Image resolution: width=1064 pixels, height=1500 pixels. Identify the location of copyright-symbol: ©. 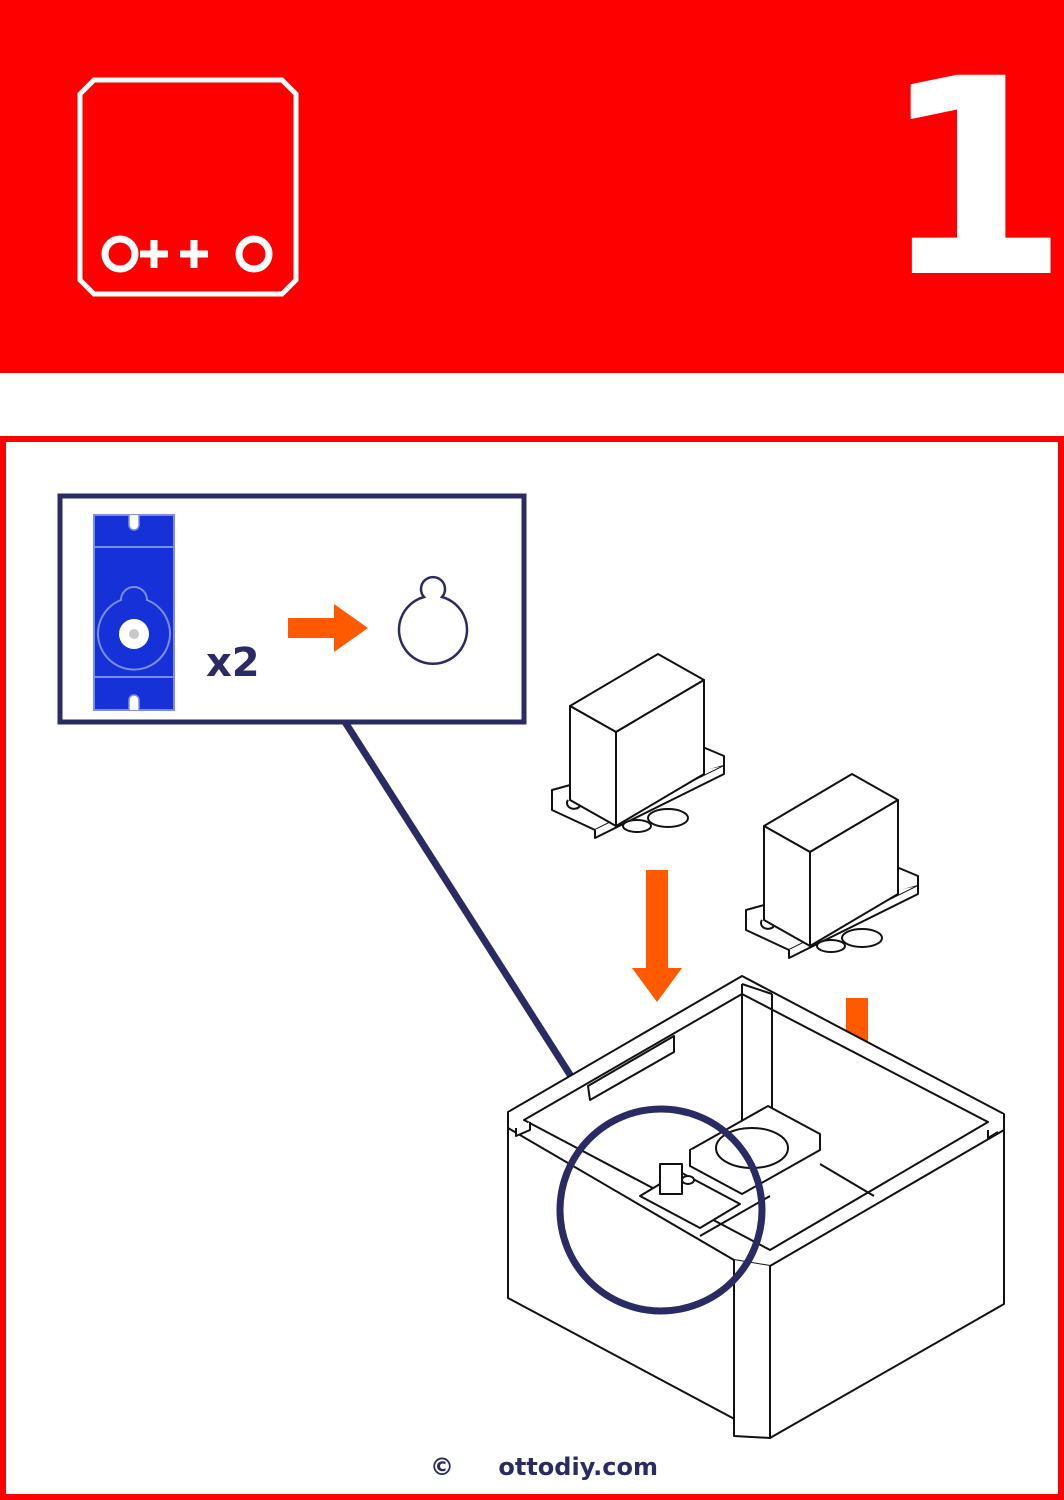
(442, 1467).